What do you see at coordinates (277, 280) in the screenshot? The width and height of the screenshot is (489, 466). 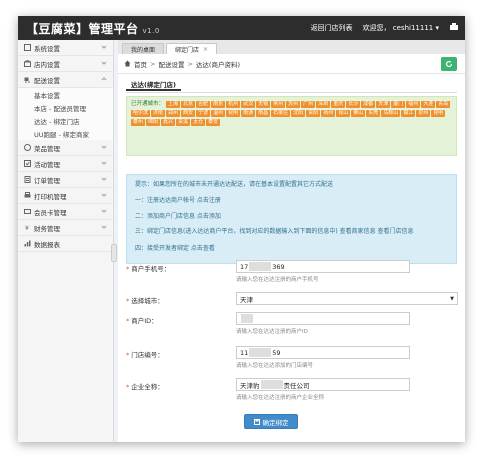 I see `phone-help: 请输入您在达达注册的商户手机号` at bounding box center [277, 280].